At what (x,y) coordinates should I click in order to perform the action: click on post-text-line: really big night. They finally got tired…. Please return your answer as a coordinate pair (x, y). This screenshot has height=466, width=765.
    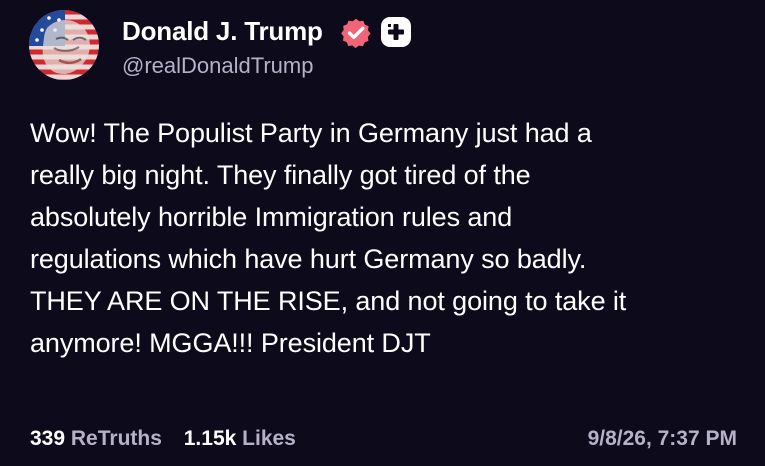
    Looking at the image, I should click on (280, 175).